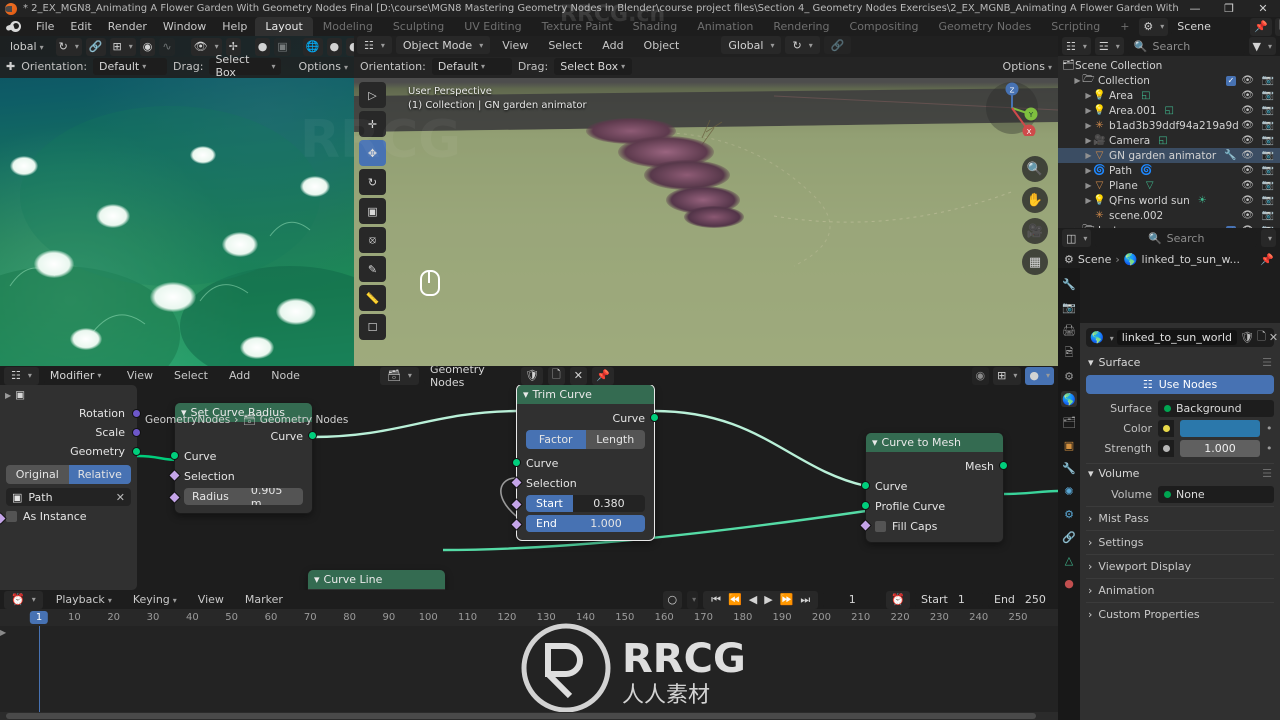  I want to click on world-browse-chevron-icon, so click(1110, 337).